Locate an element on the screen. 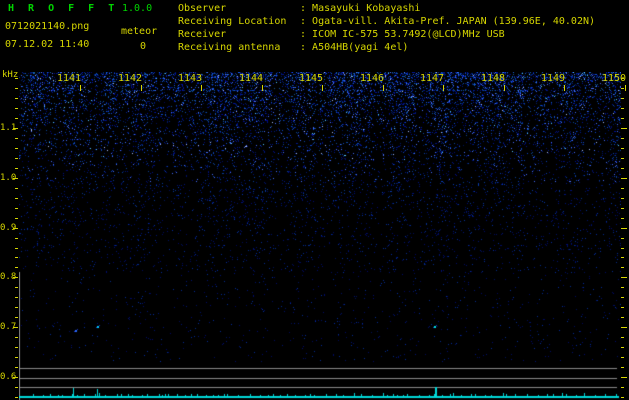 This screenshot has width=629, height=400. app-title: H R O F F T is located at coordinates (63, 8).